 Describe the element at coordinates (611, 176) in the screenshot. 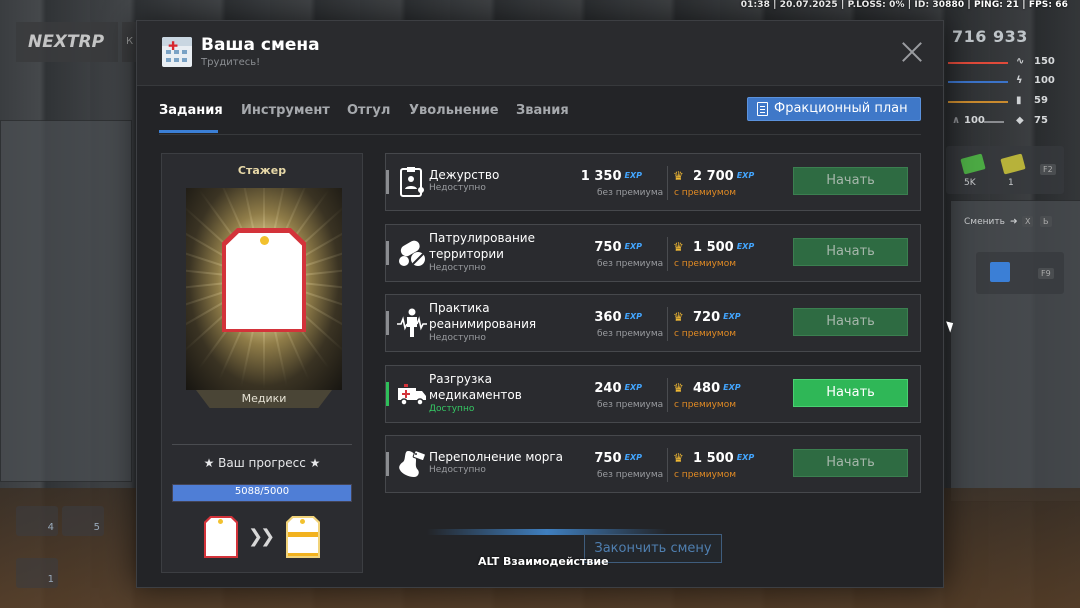

I see `base-exp-value: 1 350 EXP` at that location.